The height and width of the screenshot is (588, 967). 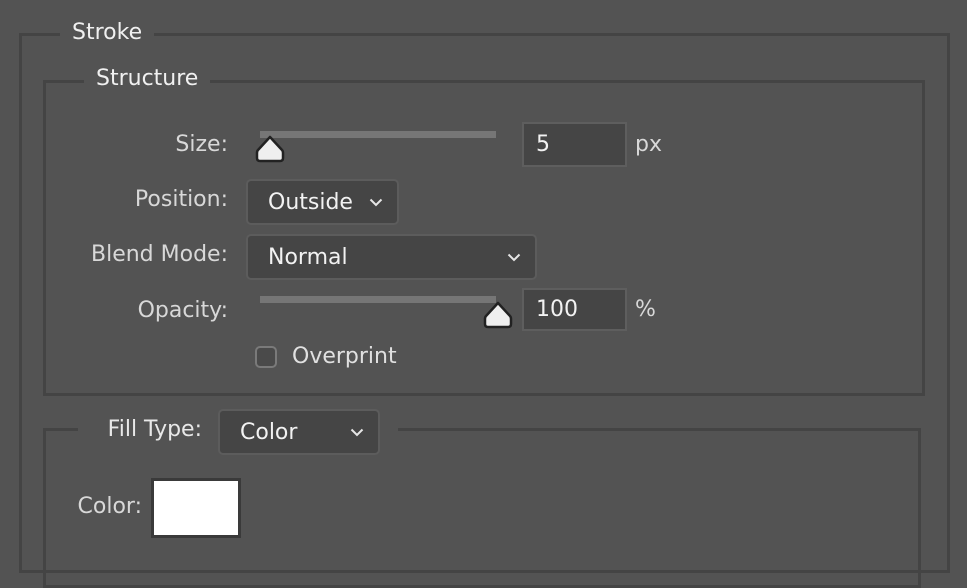 I want to click on opacity-slider-track, so click(x=378, y=299).